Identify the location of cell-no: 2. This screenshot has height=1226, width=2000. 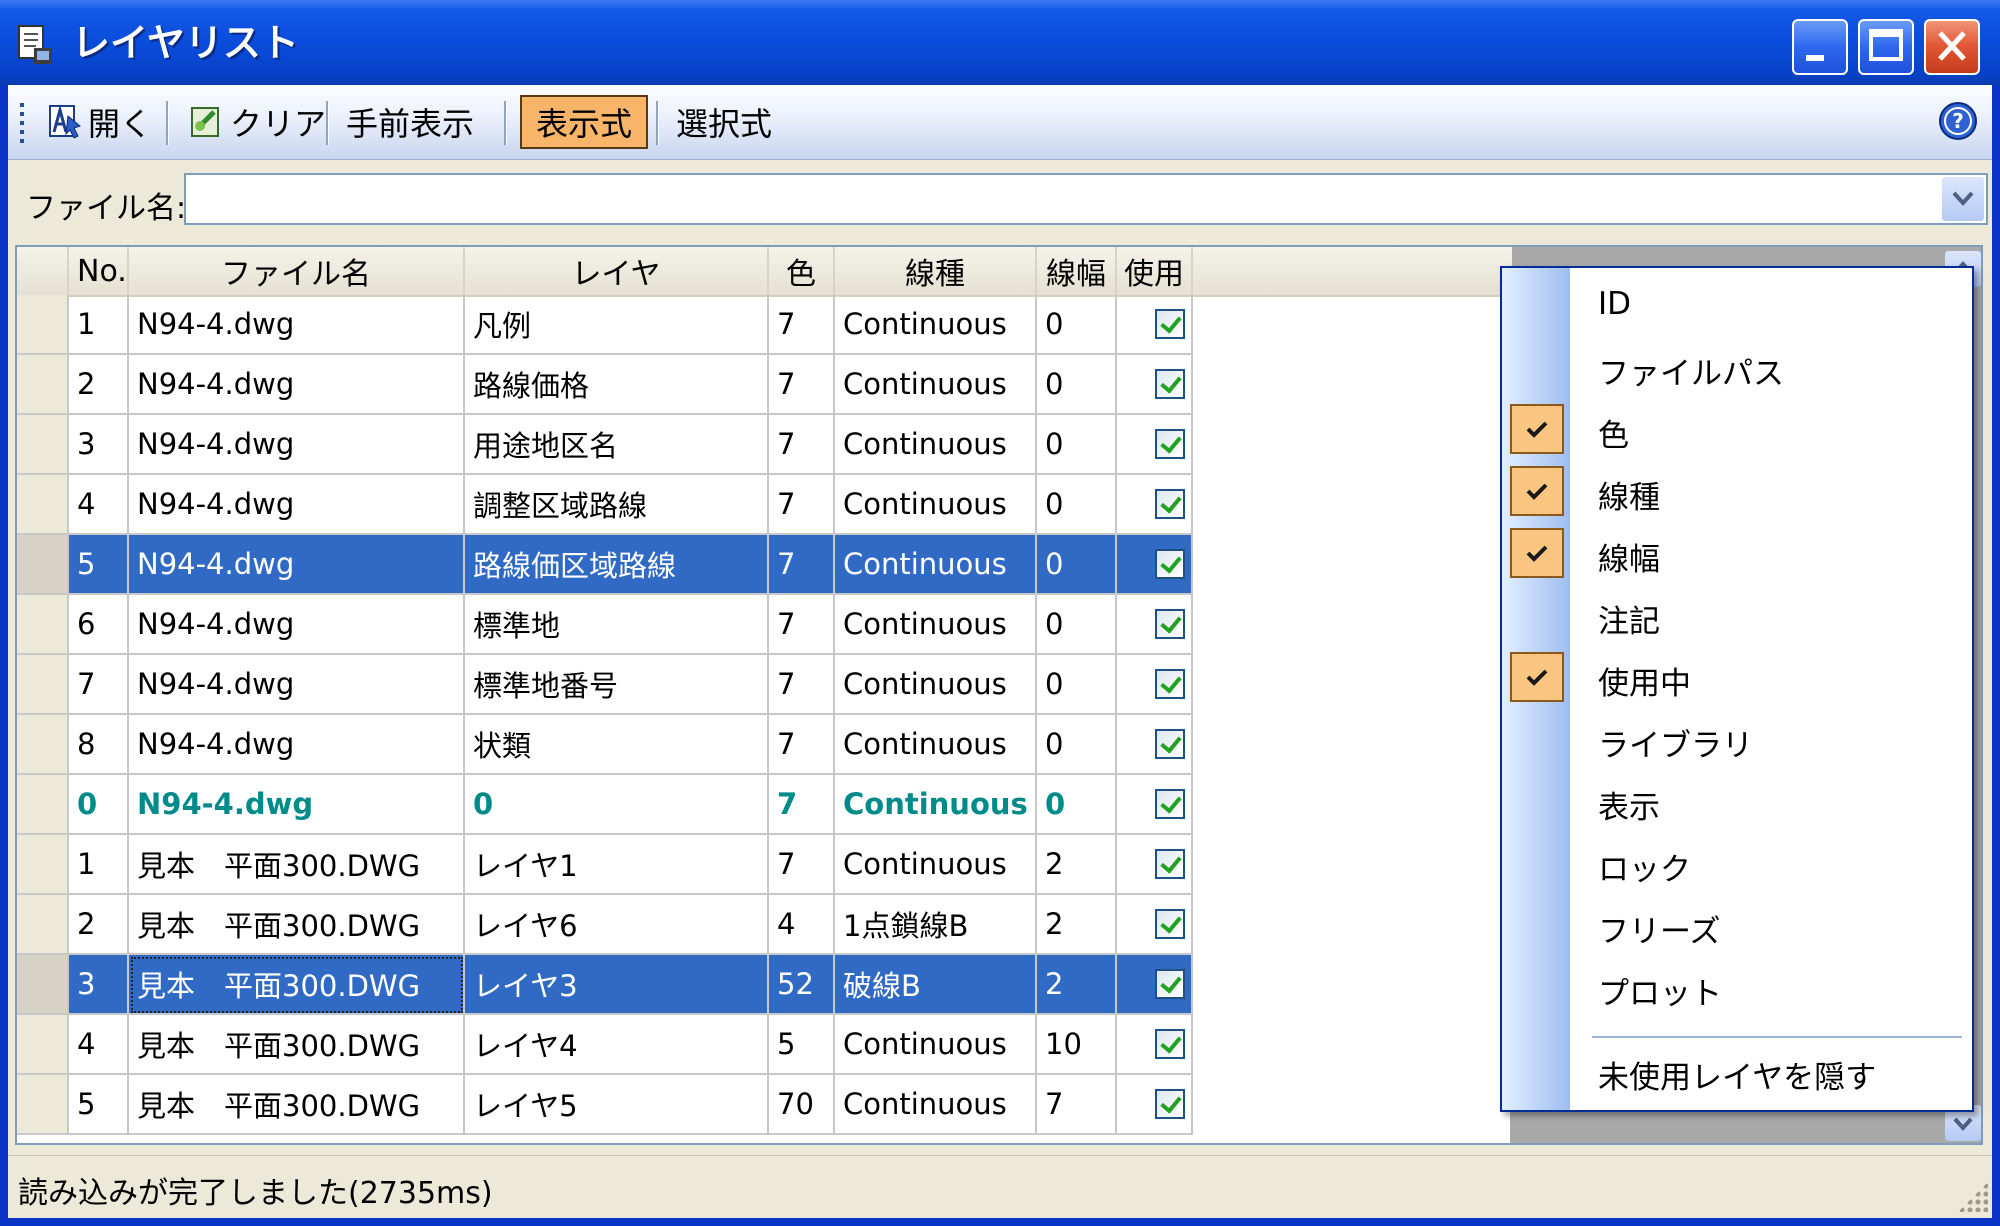
(99, 385).